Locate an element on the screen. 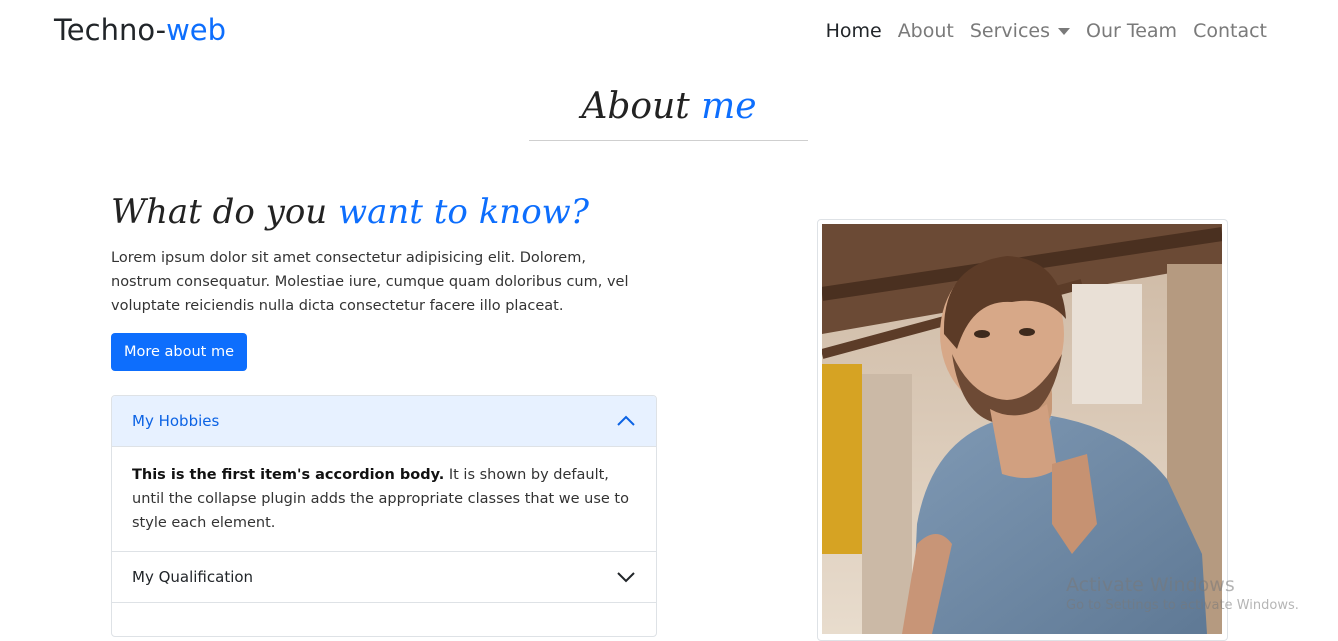  accordion-title-hobbies: My Hobbies is located at coordinates (176, 421).